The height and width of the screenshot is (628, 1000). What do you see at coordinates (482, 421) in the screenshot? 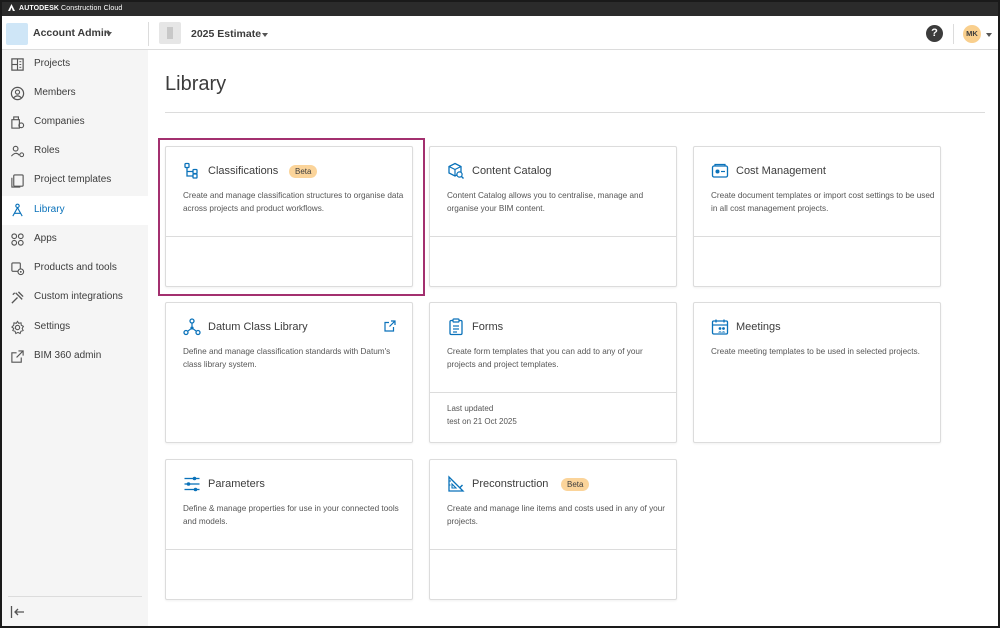
I see `last-updated-value: test on 21 Oct 2025` at bounding box center [482, 421].